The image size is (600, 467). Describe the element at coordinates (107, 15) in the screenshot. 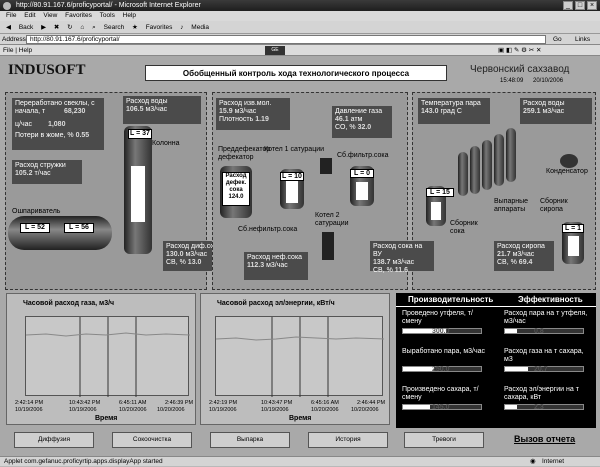

I see `menu-tools: Tools` at that location.